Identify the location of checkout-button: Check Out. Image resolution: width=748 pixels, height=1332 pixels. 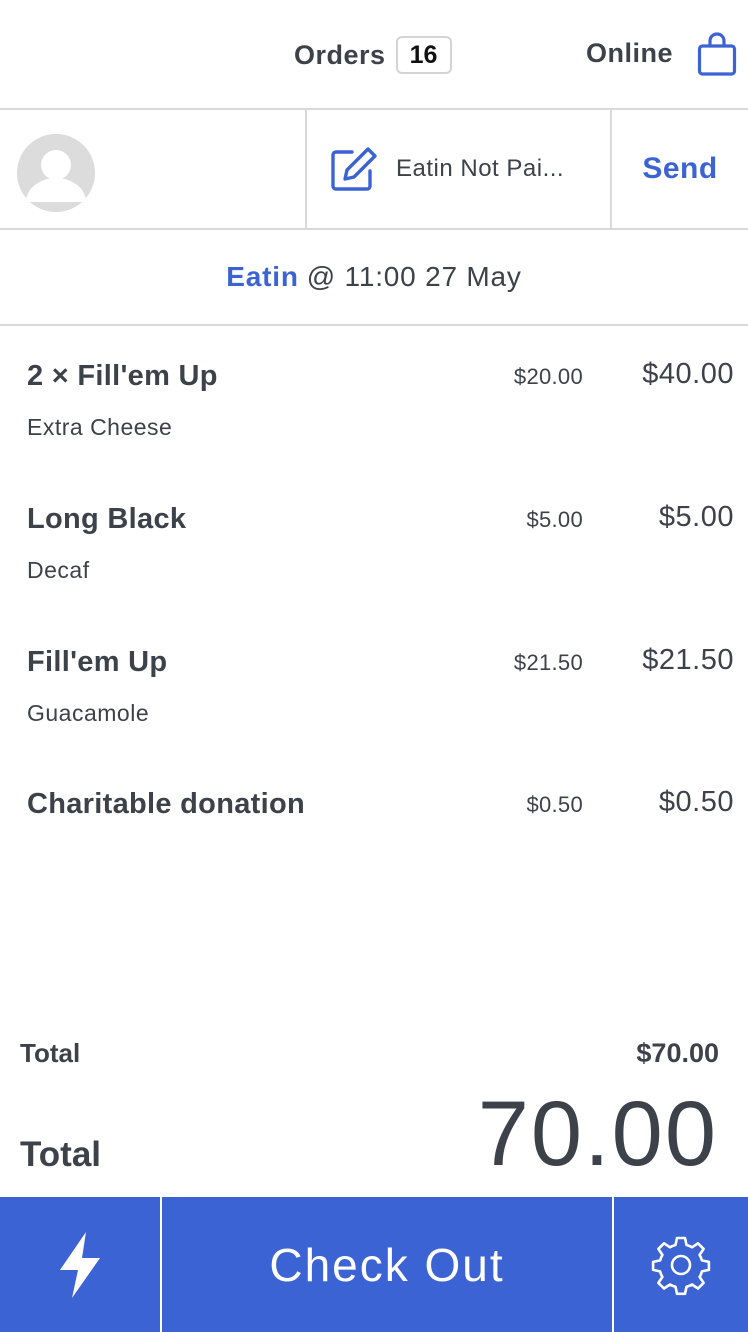
(387, 1264).